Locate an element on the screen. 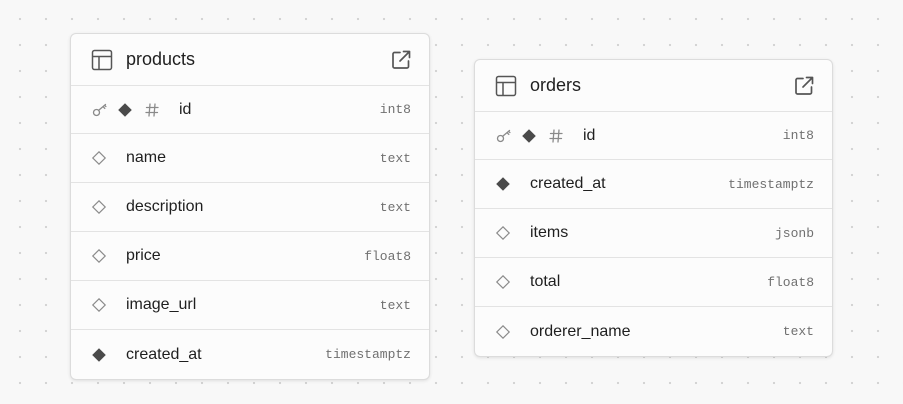  column-name: items is located at coordinates (549, 232).